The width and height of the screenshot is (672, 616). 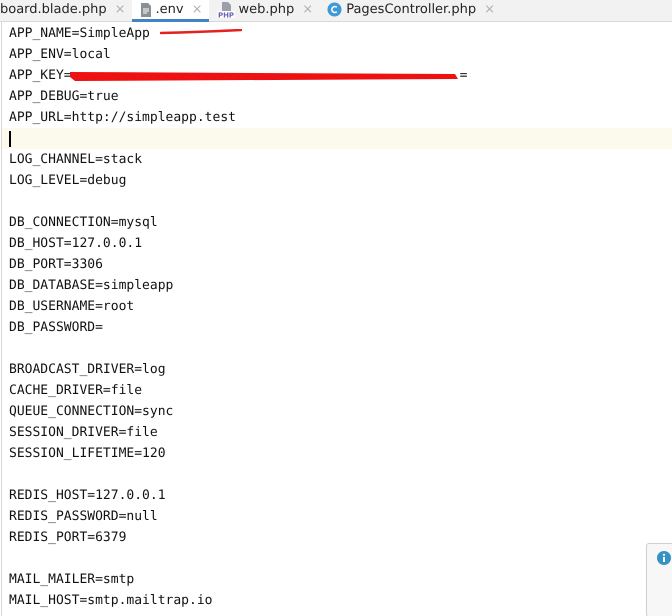 I want to click on code-line: APP_ENV=local, so click(x=60, y=55).